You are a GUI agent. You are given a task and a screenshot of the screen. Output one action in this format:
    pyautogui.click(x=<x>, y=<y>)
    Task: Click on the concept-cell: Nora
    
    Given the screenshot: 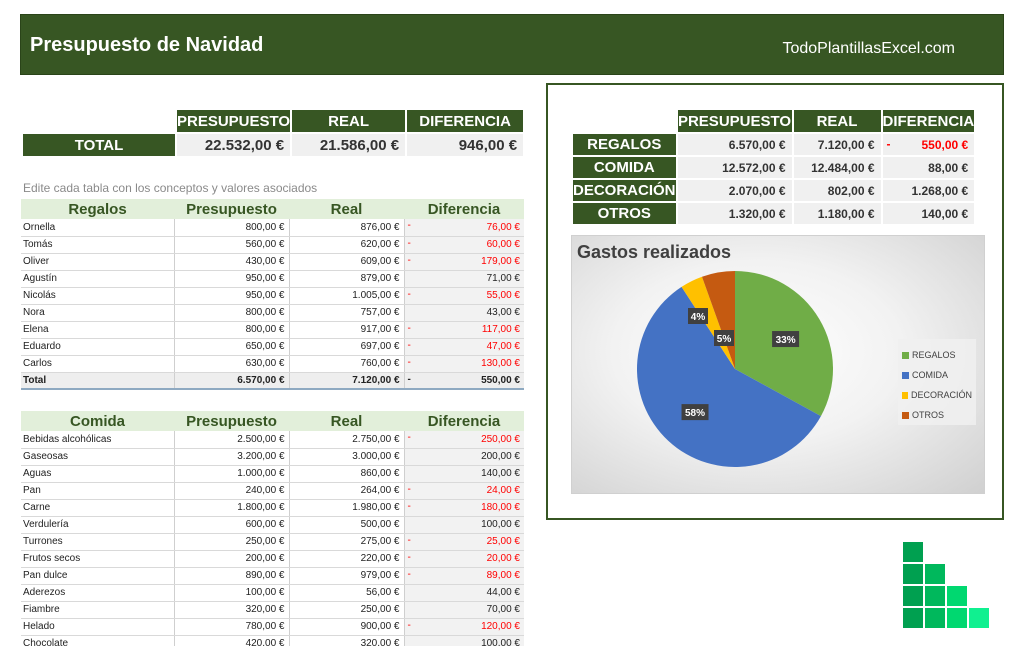 What is the action you would take?
    pyautogui.click(x=97, y=313)
    